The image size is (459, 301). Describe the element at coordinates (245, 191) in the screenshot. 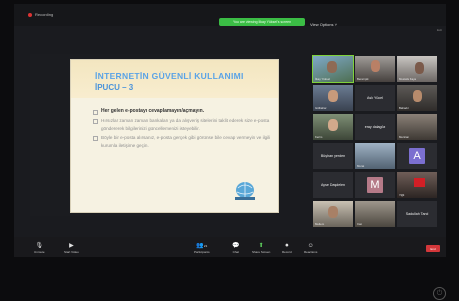

I see `laptop-globe-icon` at that location.